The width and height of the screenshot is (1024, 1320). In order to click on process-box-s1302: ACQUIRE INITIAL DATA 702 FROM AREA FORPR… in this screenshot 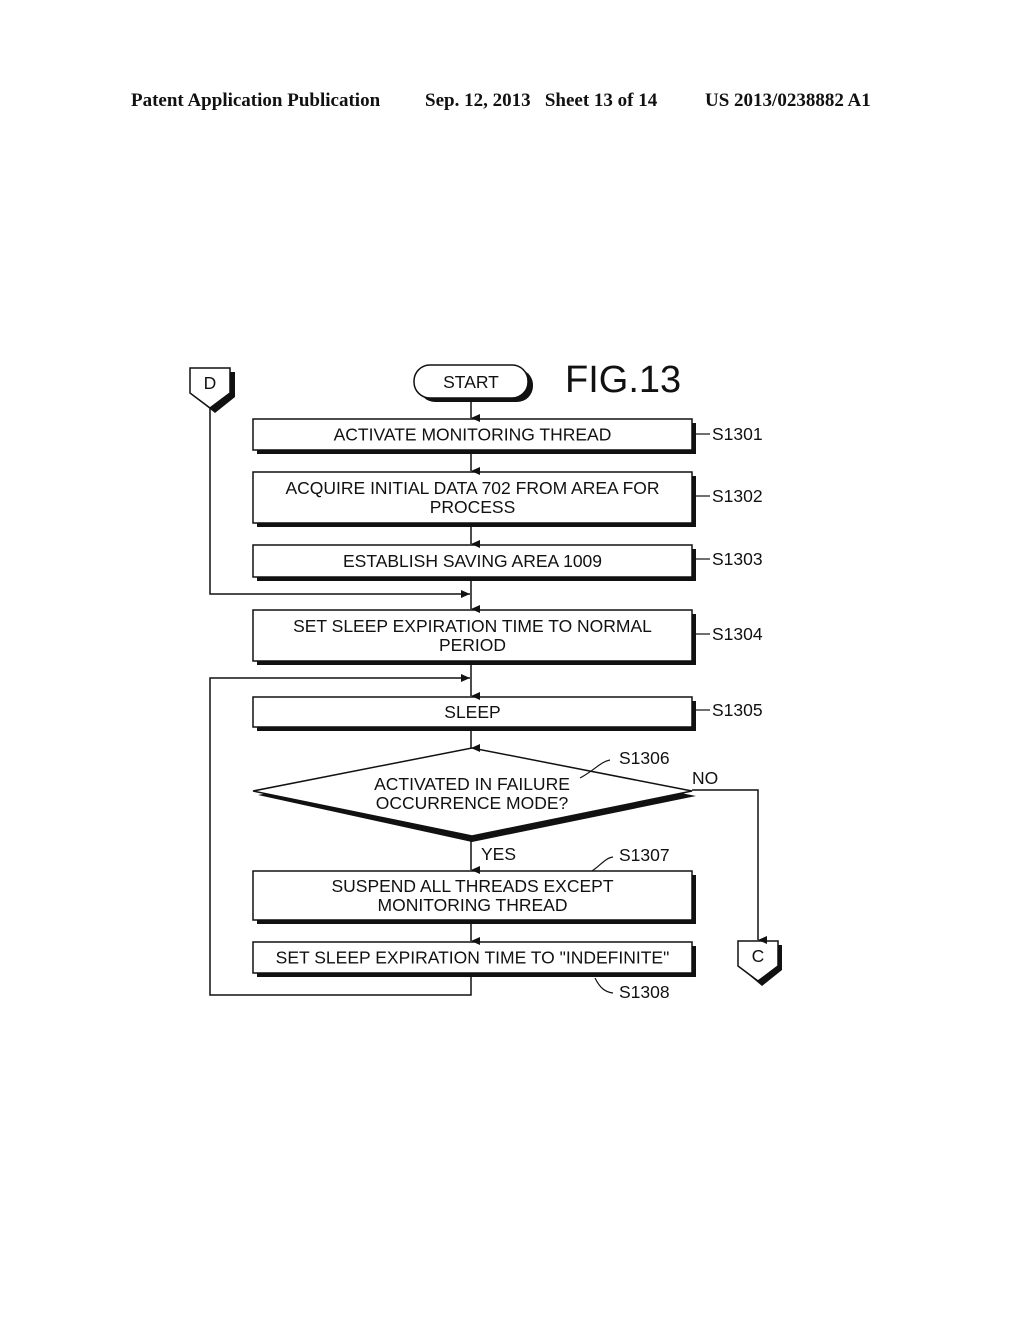, I will do `click(507, 499)`.